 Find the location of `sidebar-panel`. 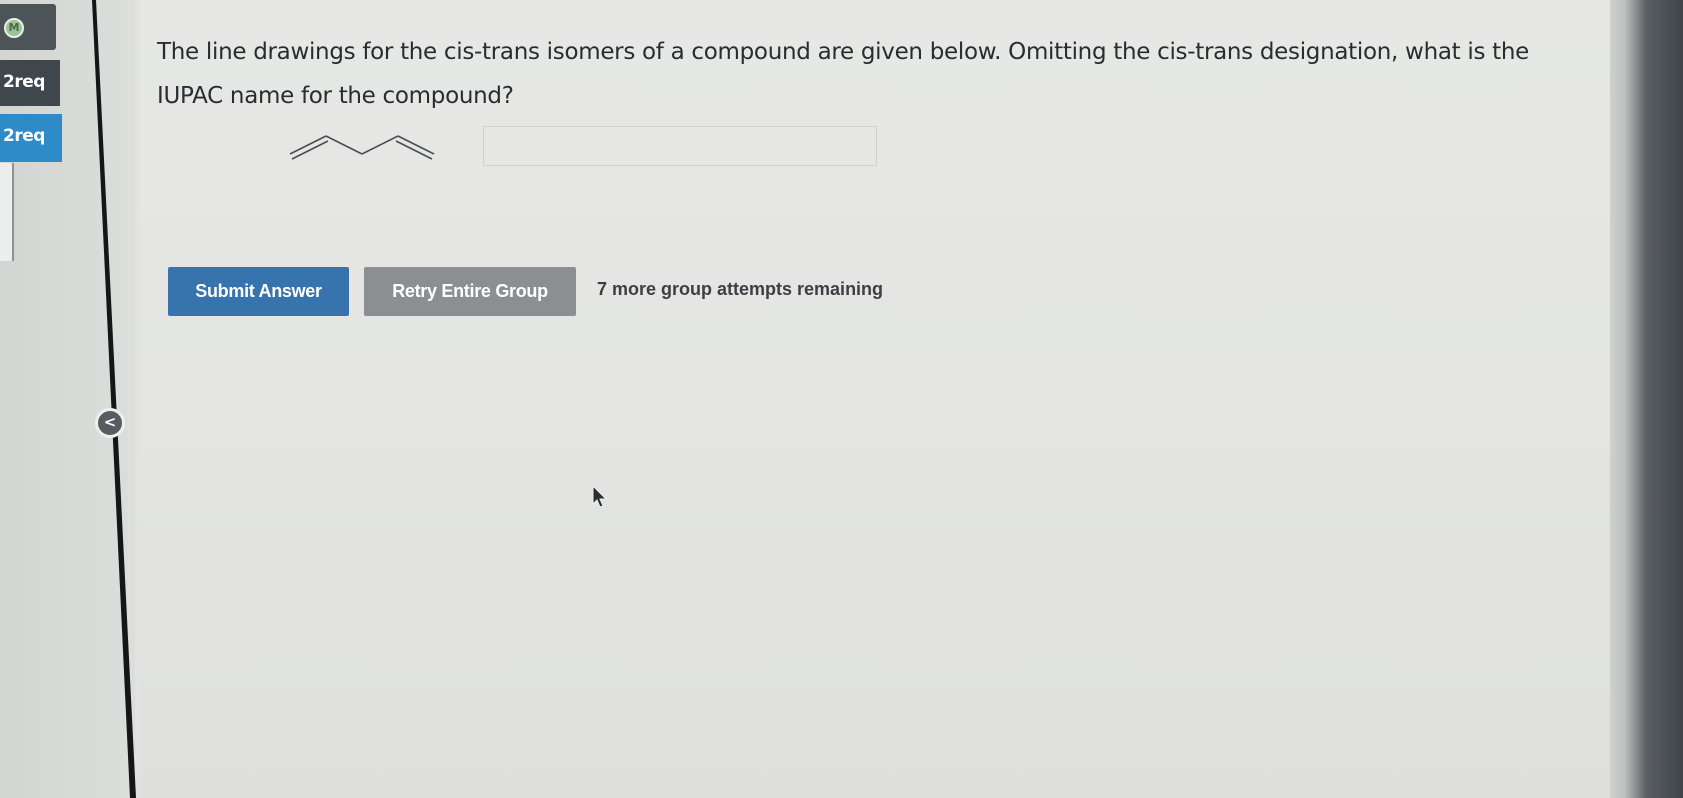

sidebar-panel is located at coordinates (7, 212).